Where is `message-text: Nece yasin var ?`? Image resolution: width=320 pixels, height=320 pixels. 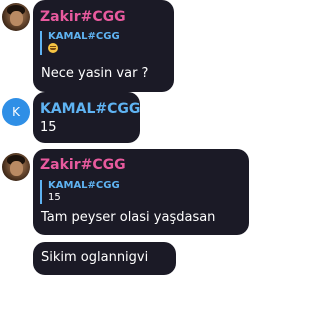
message-text: Nece yasin var ? is located at coordinates (95, 73).